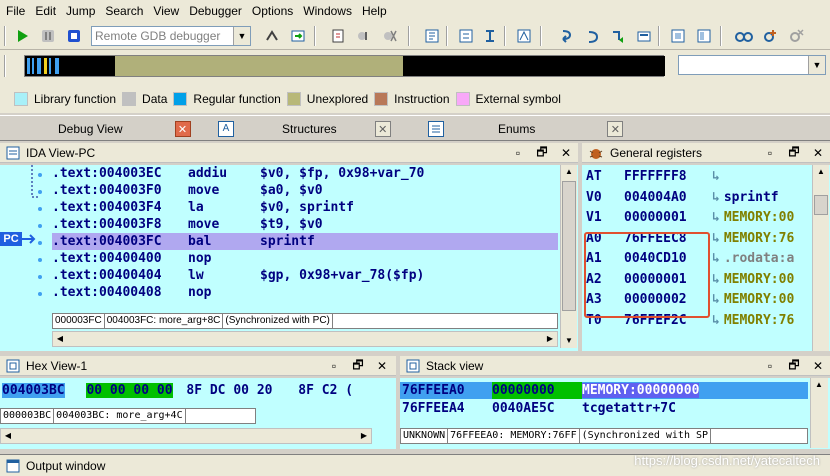 This screenshot has width=830, height=476. I want to click on step-into-icon, so click(338, 36).